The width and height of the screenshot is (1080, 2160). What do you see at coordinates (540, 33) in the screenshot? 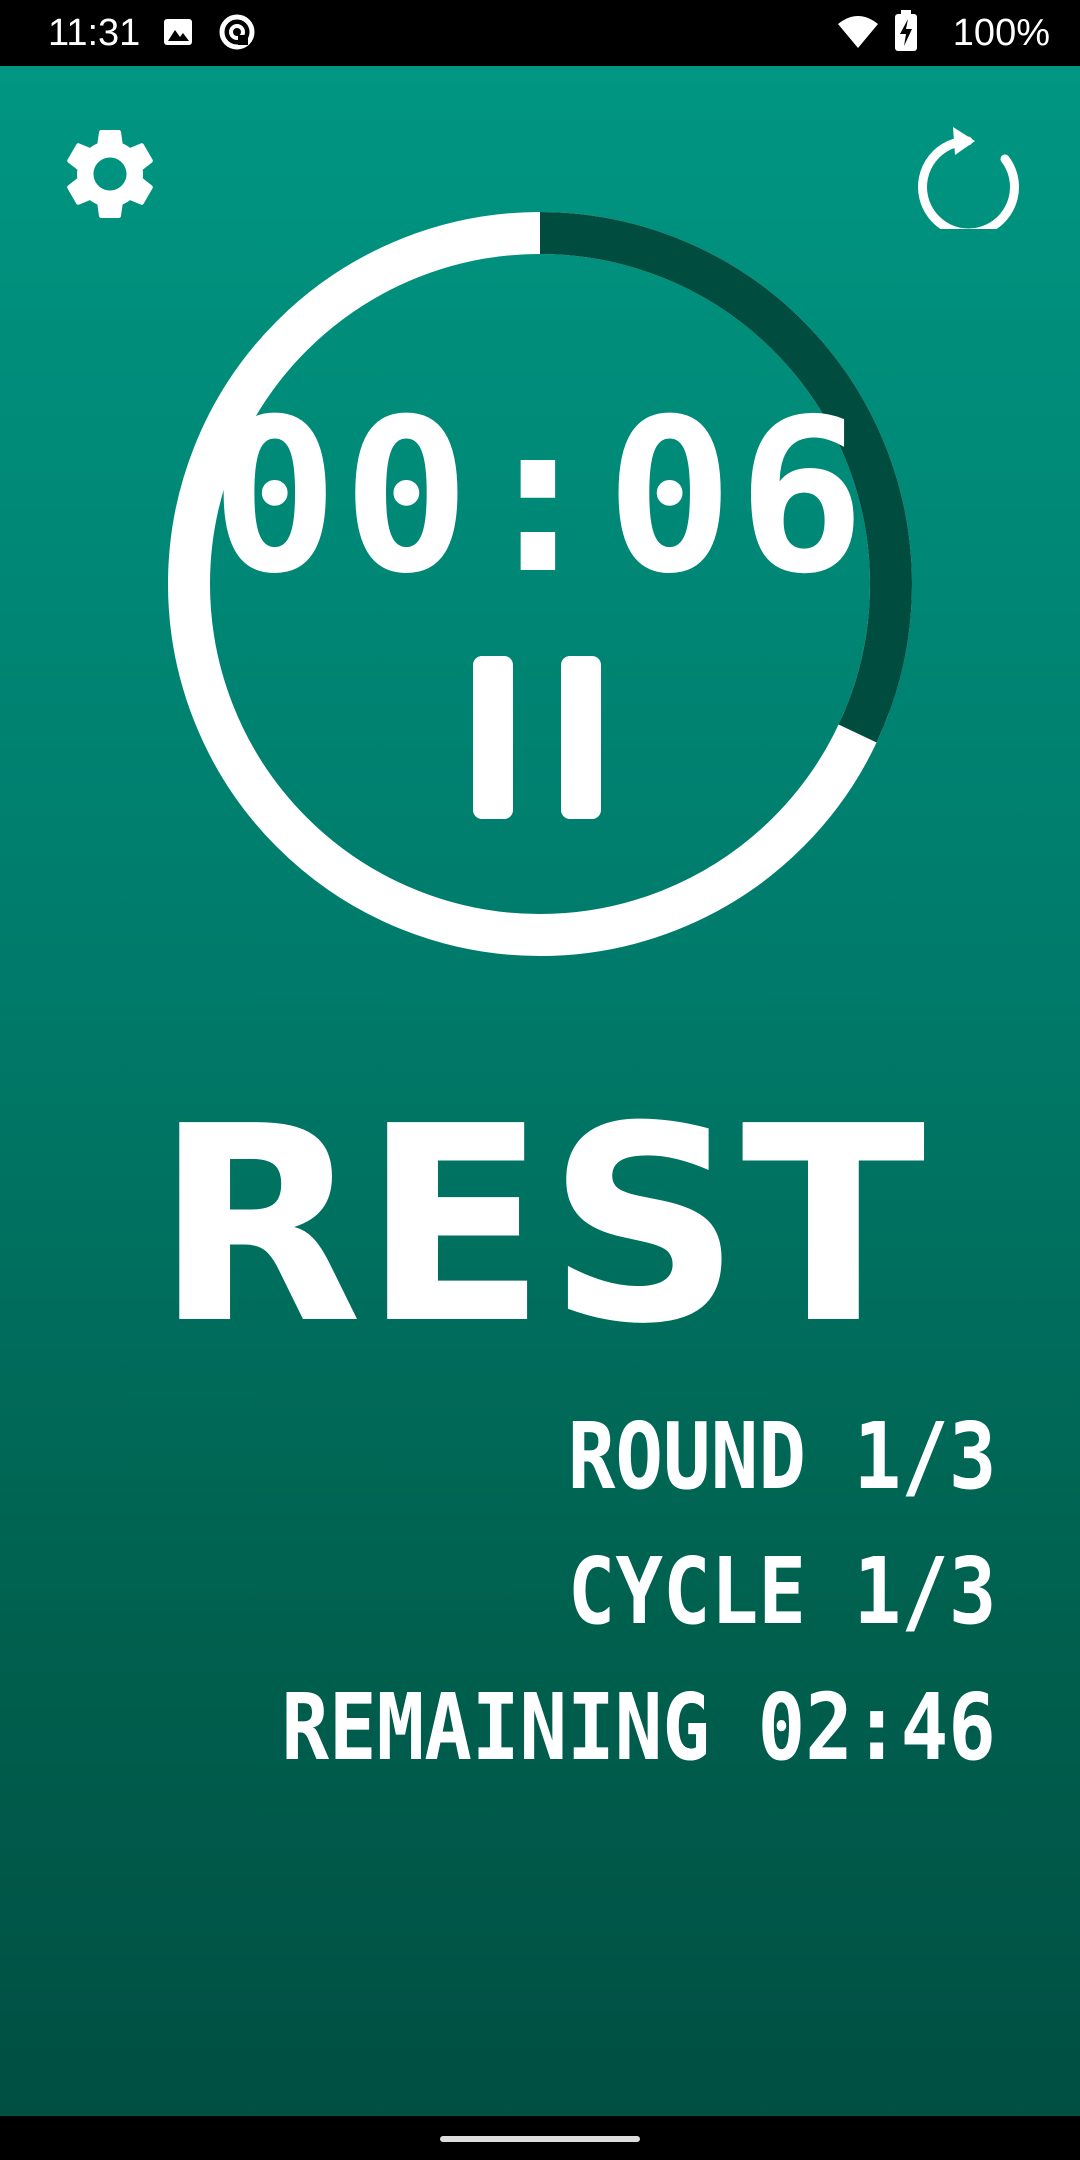
I see `status-bar: 11:31 100%` at bounding box center [540, 33].